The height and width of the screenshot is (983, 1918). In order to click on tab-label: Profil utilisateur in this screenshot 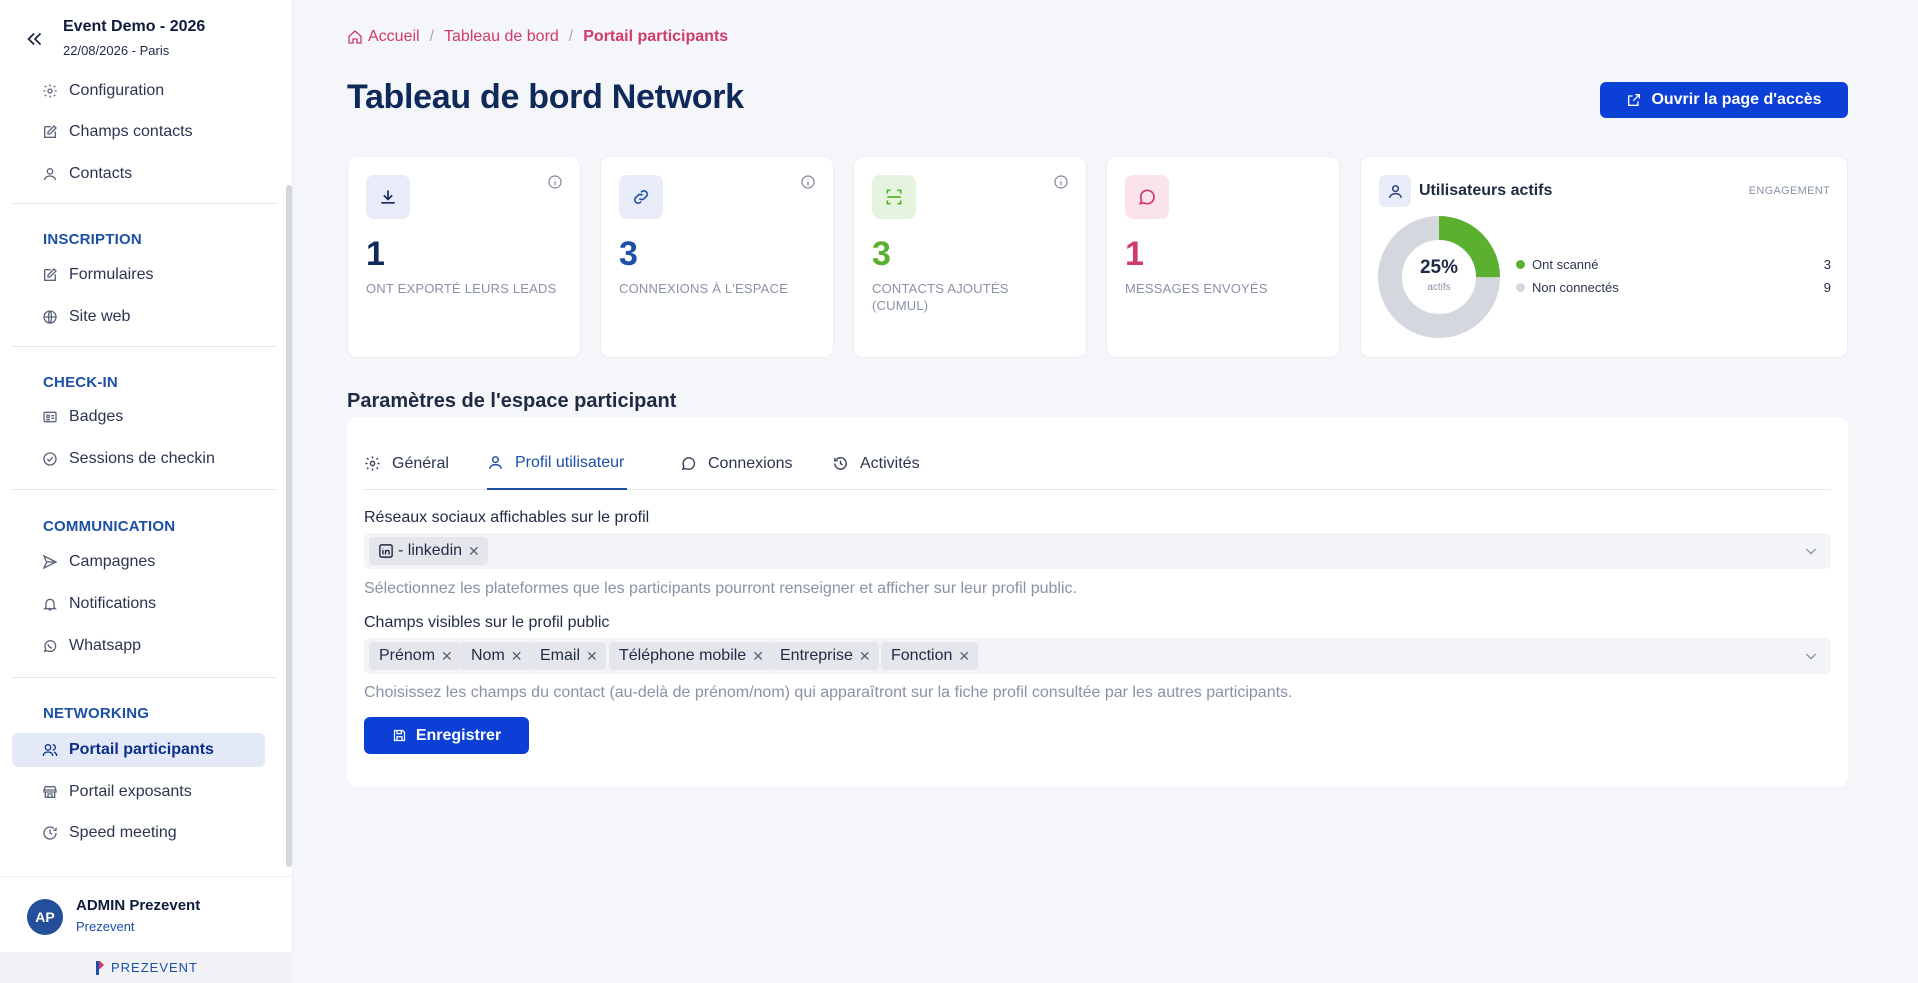, I will do `click(570, 462)`.